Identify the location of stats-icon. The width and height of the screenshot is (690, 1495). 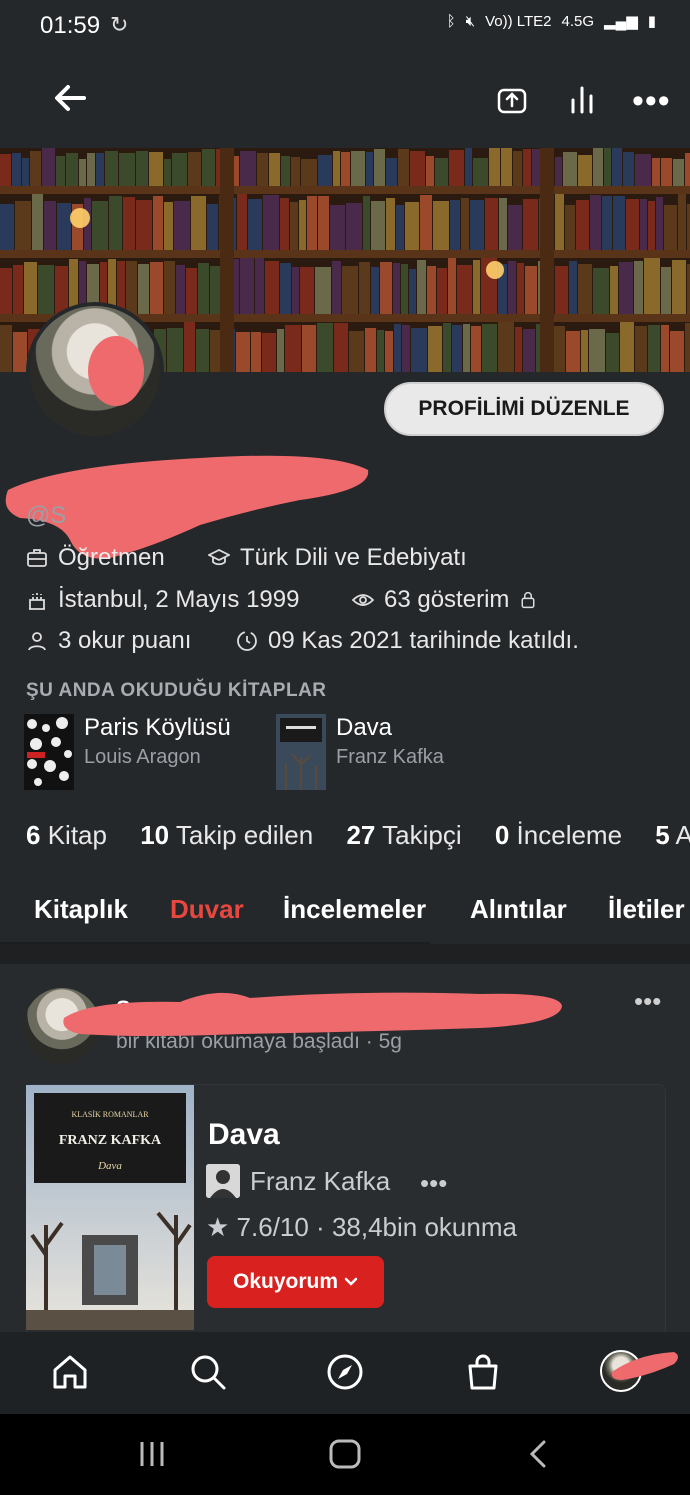
(582, 100).